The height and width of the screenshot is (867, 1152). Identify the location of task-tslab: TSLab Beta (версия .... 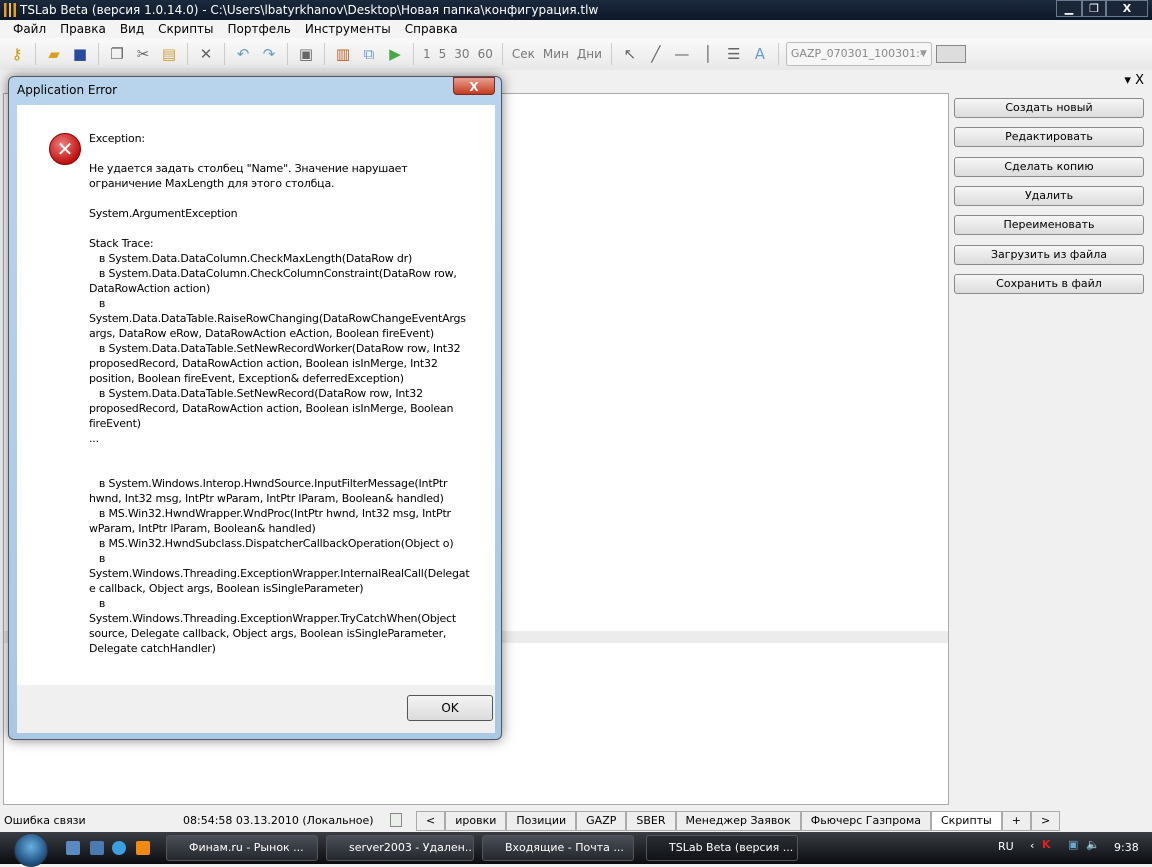
(722, 848).